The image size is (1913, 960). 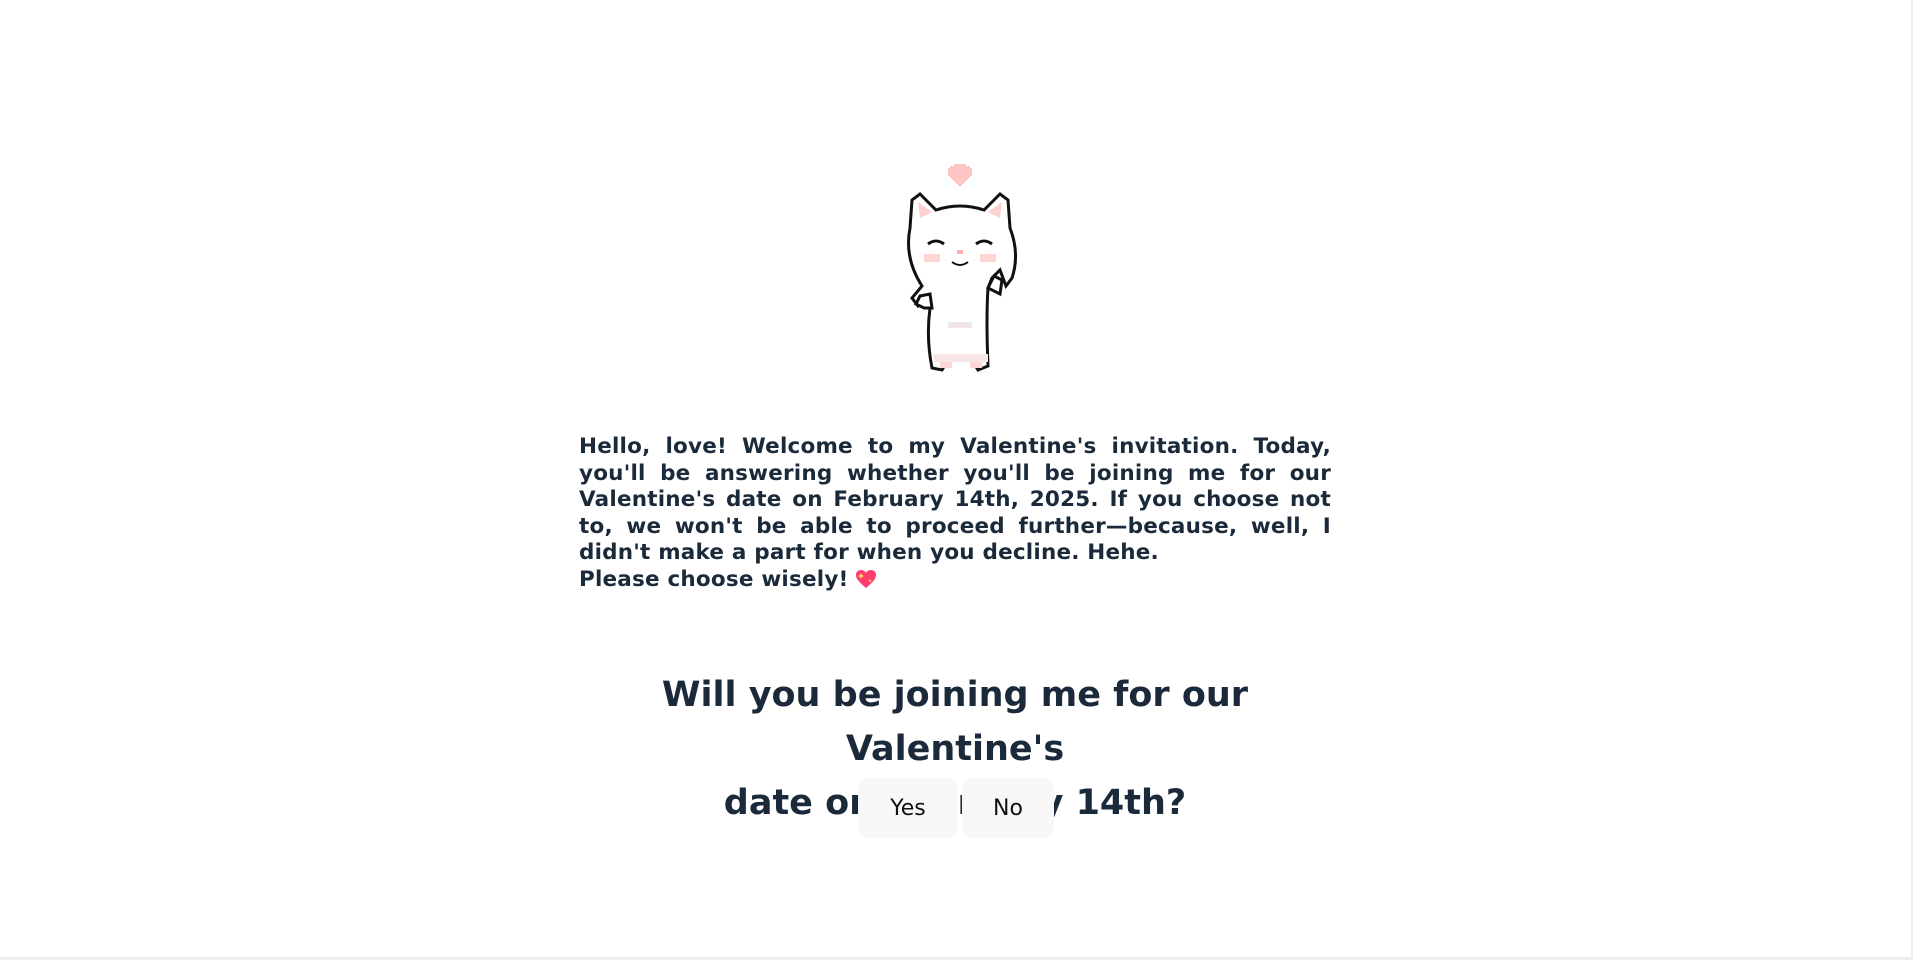 I want to click on heart-icon, so click(x=960, y=175).